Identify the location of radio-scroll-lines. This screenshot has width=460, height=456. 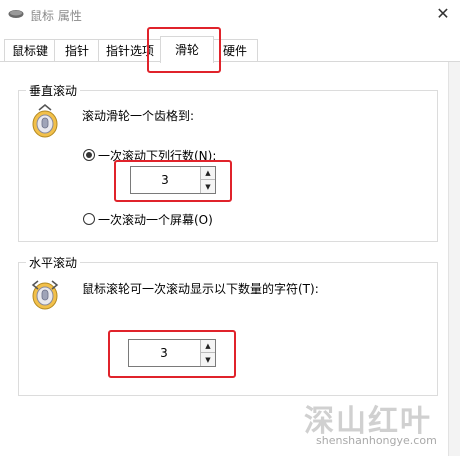
(89, 155).